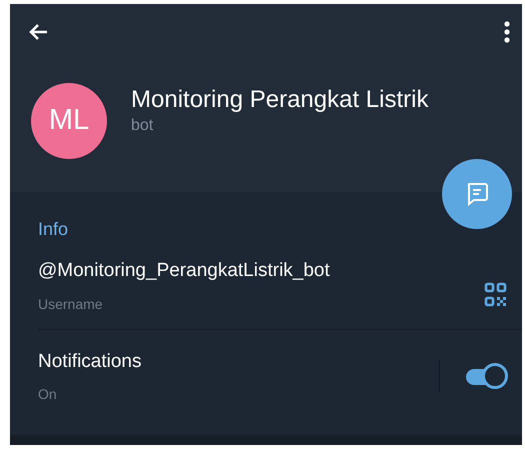  What do you see at coordinates (142, 126) in the screenshot?
I see `profile-status: bot` at bounding box center [142, 126].